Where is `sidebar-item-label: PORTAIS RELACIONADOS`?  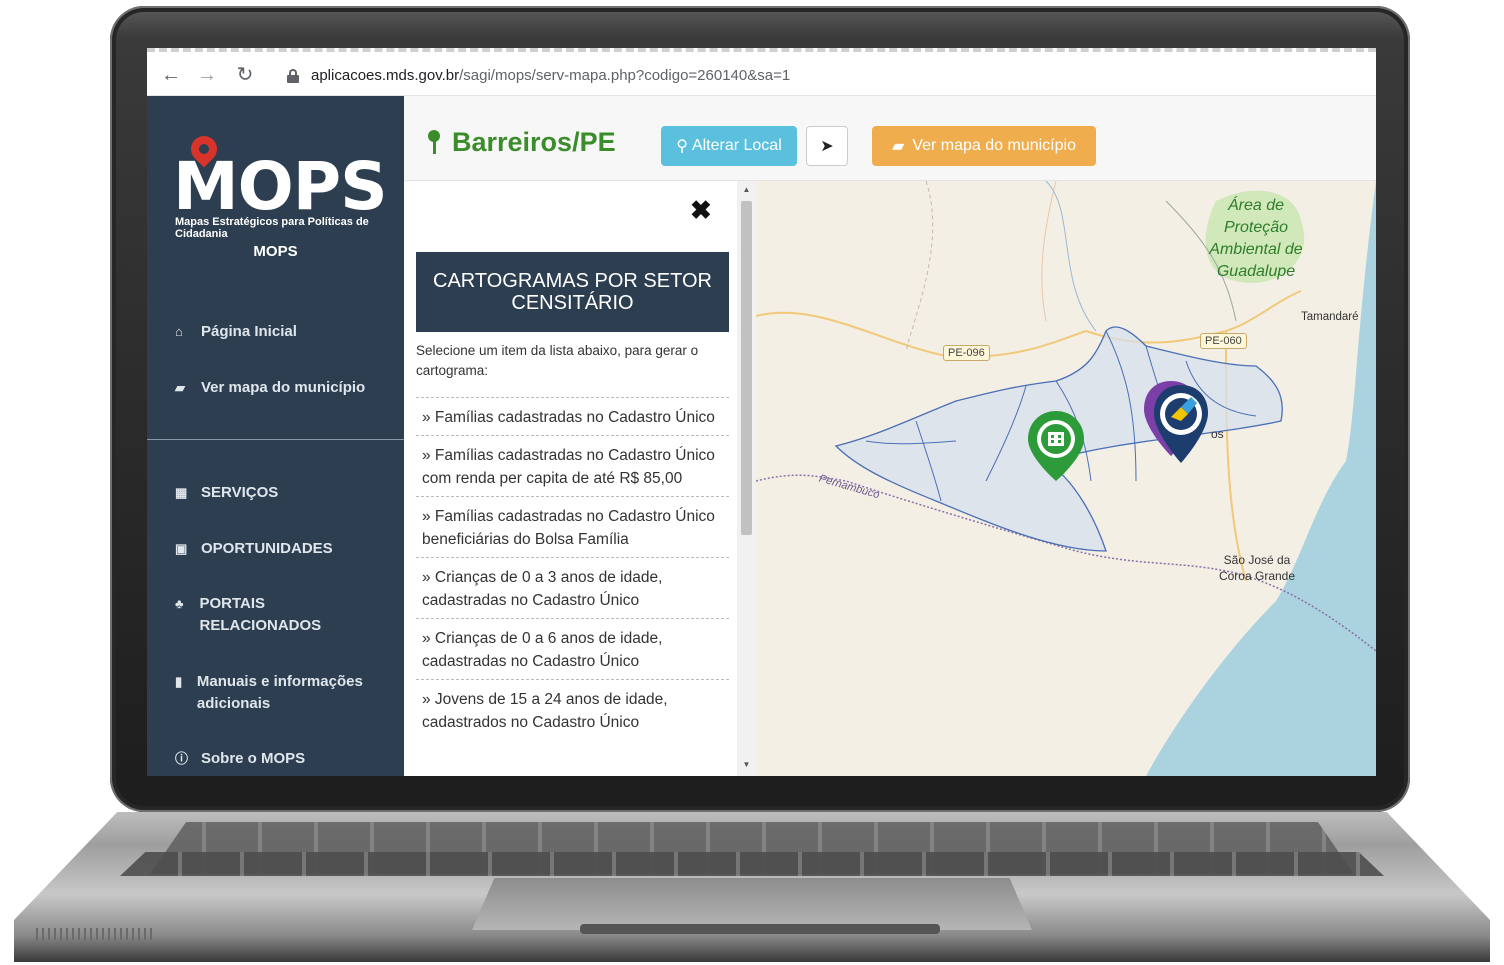
sidebar-item-label: PORTAIS RELACIONADOS is located at coordinates (260, 614).